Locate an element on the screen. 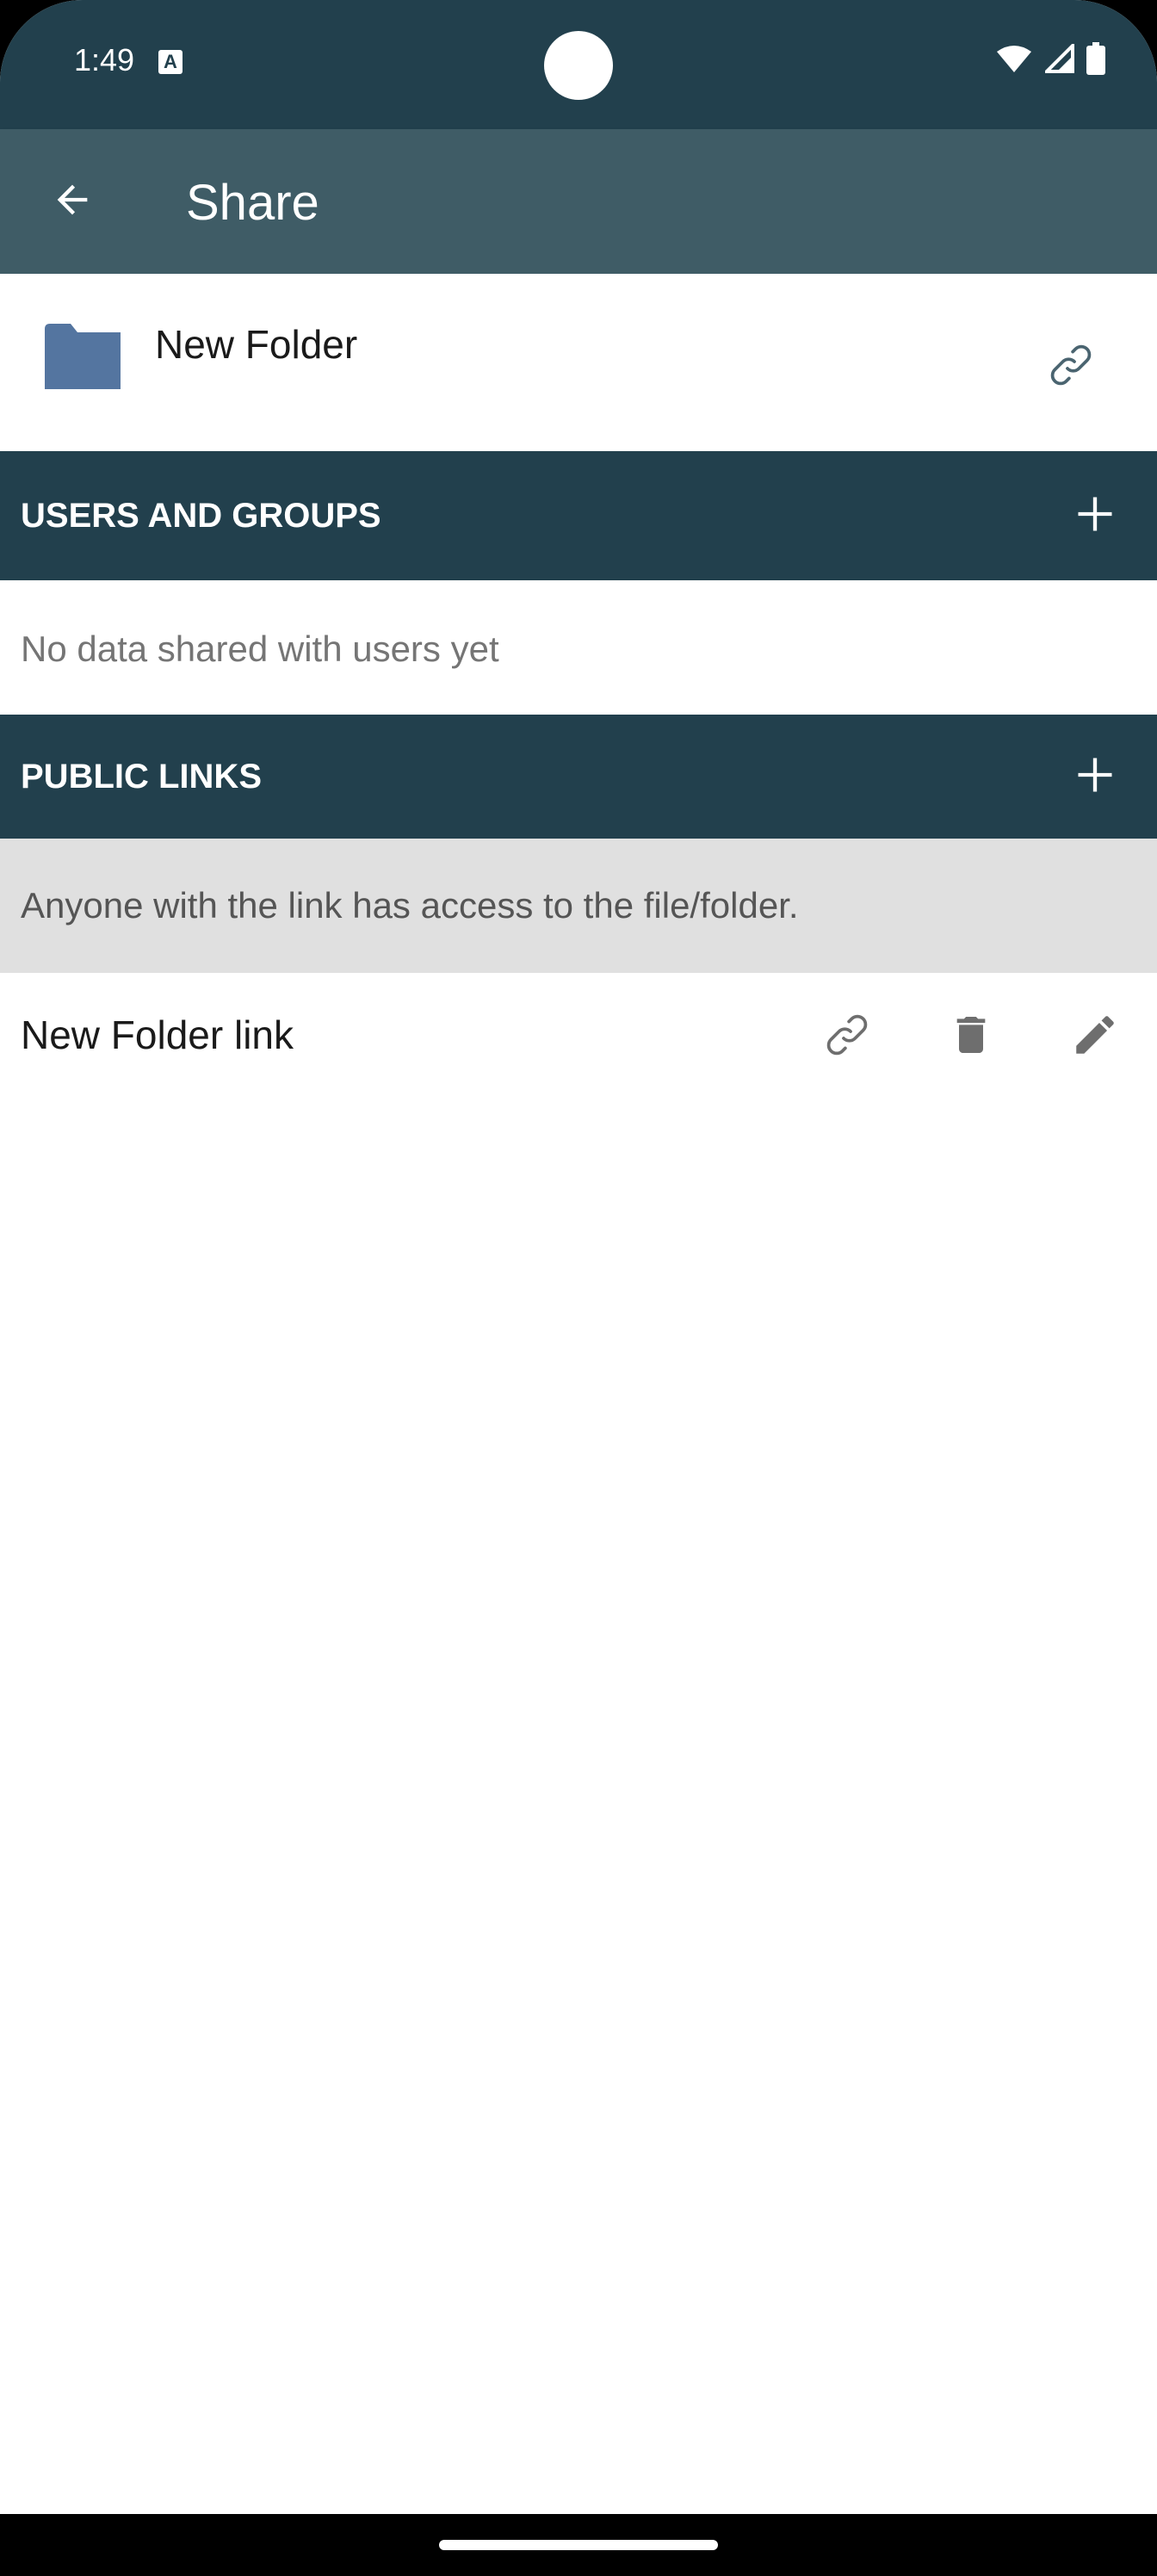 This screenshot has width=1157, height=2576. public-links-header: PUBLIC LINKS is located at coordinates (579, 777).